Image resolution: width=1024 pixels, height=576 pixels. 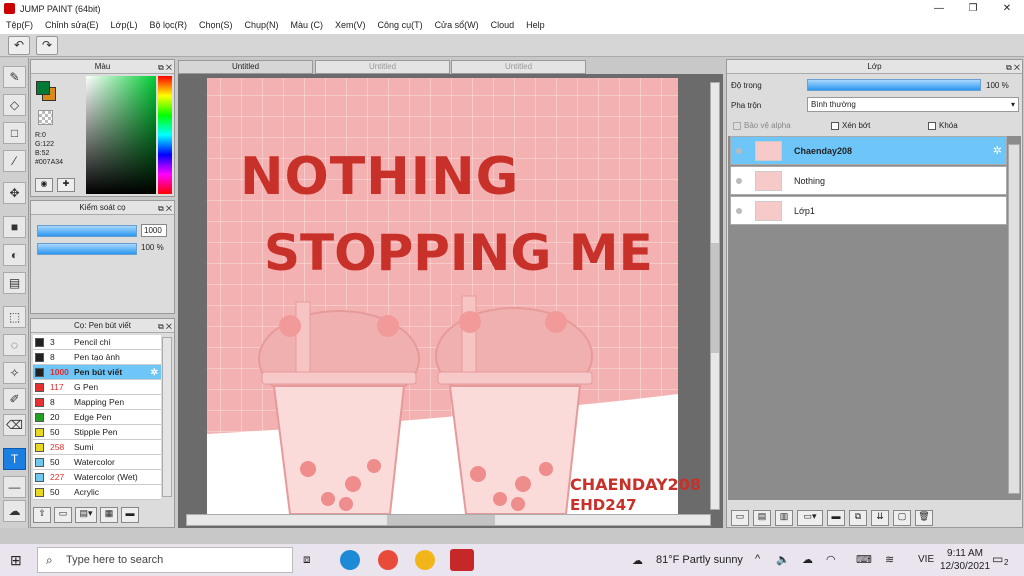 What do you see at coordinates (924, 518) in the screenshot?
I see `delete-layer-icon: 🗑` at bounding box center [924, 518].